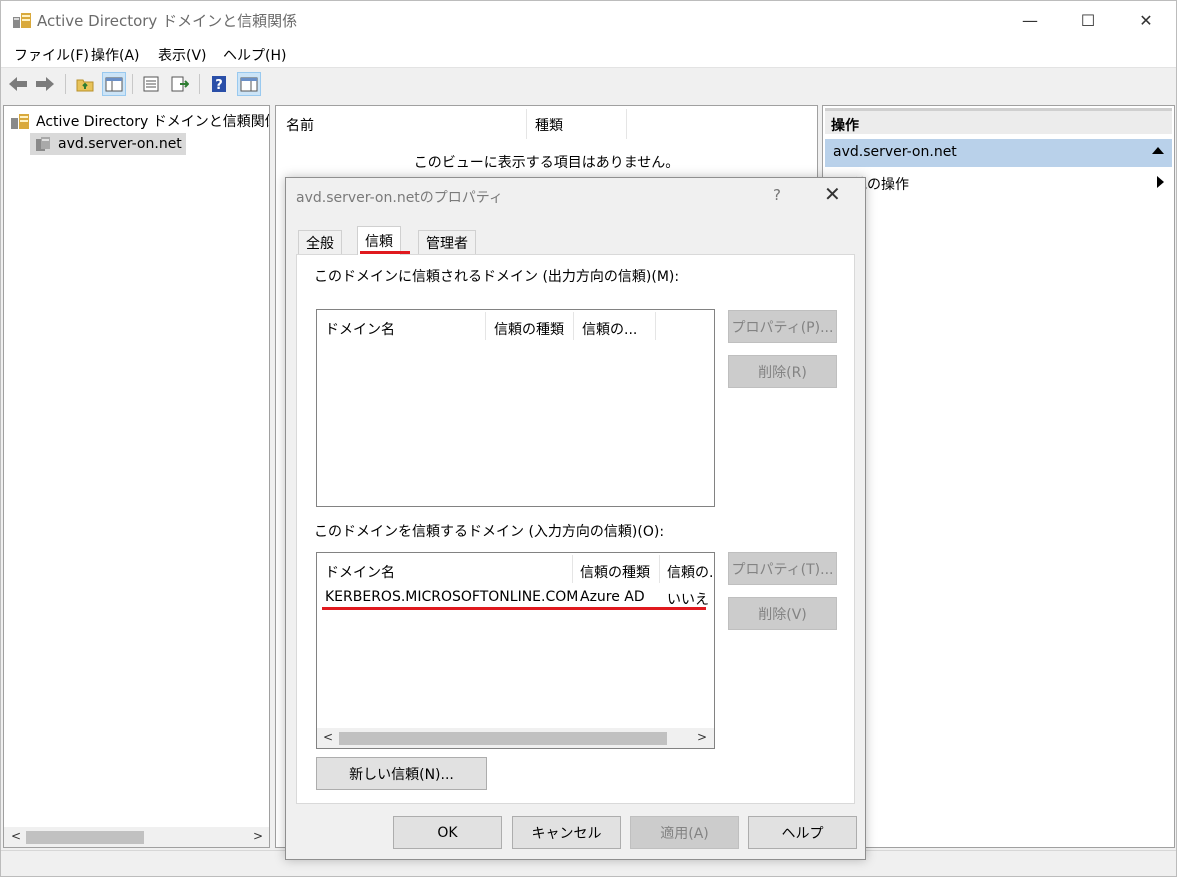  What do you see at coordinates (497, 277) in the screenshot?
I see `outgoing-trusts-label: このドメインに信頼されるドメイン (出力方向の信頼)(M):` at bounding box center [497, 277].